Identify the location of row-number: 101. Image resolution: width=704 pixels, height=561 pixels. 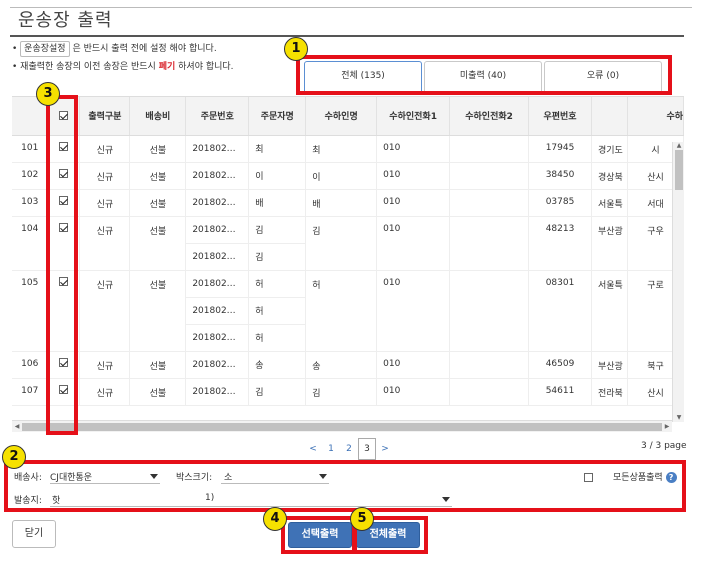
(30, 149).